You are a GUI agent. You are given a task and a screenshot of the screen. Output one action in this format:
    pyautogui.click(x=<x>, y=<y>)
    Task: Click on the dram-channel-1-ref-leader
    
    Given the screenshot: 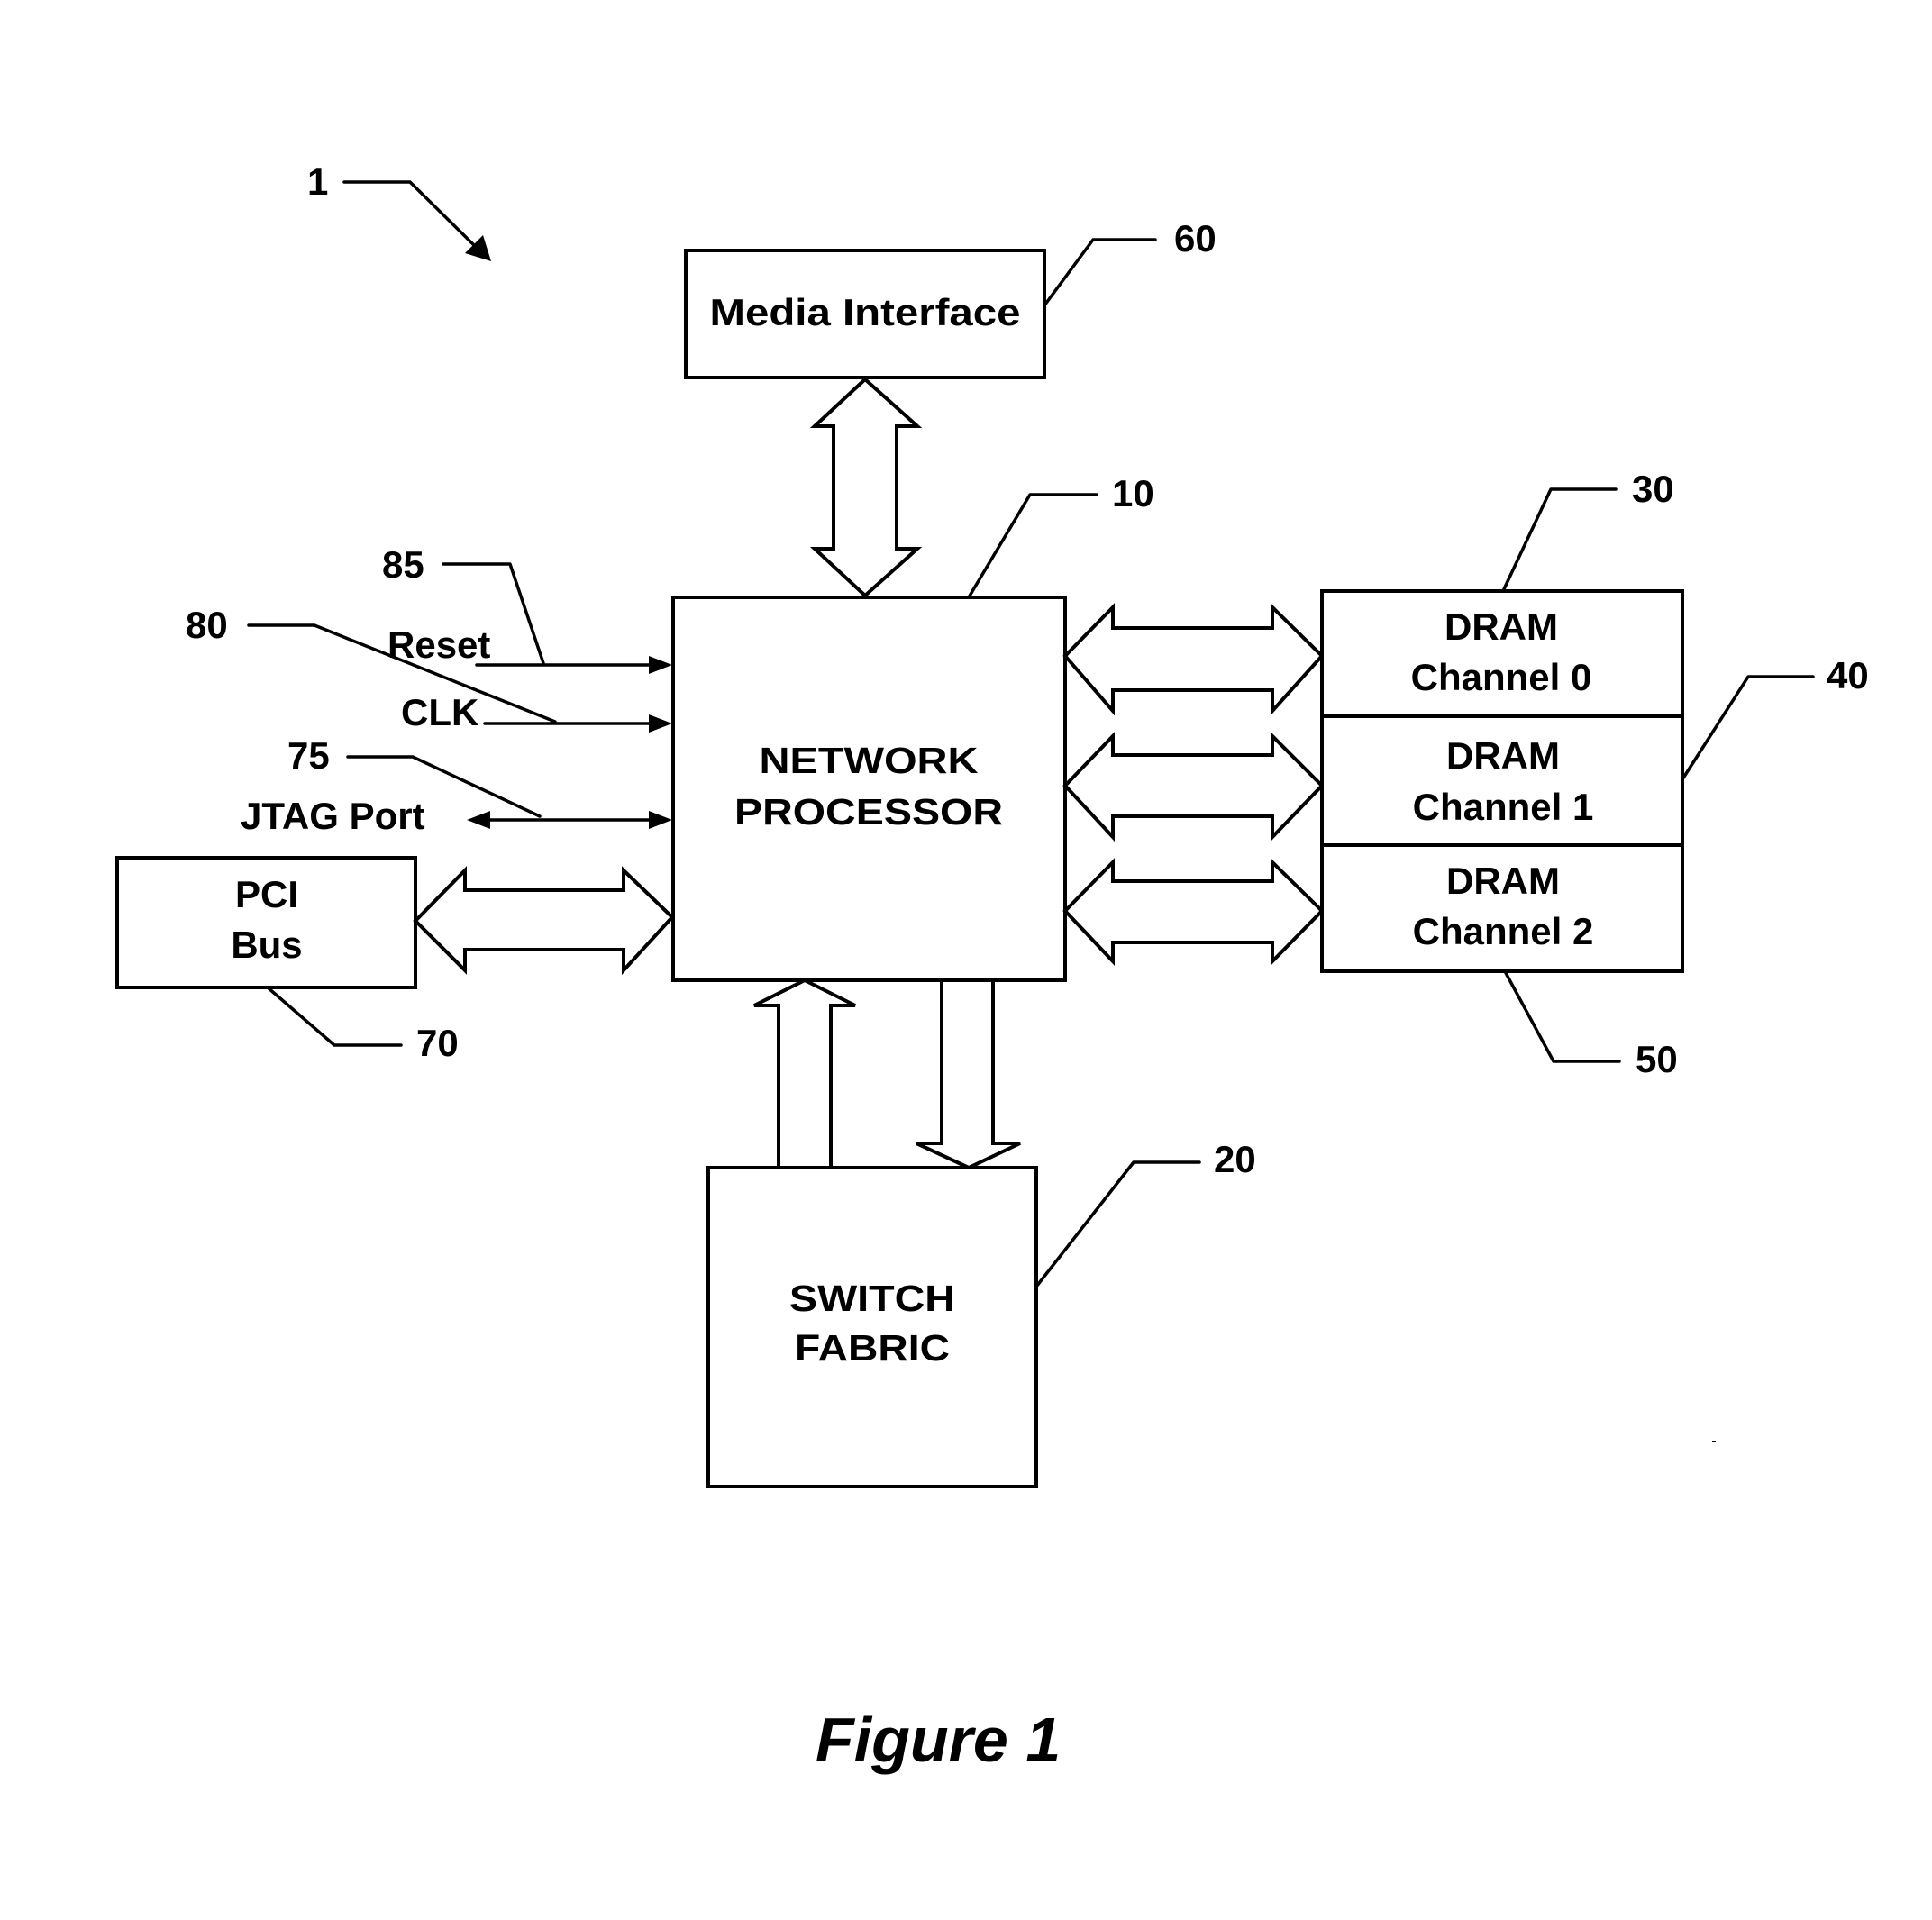 What is the action you would take?
    pyautogui.click(x=1748, y=728)
    